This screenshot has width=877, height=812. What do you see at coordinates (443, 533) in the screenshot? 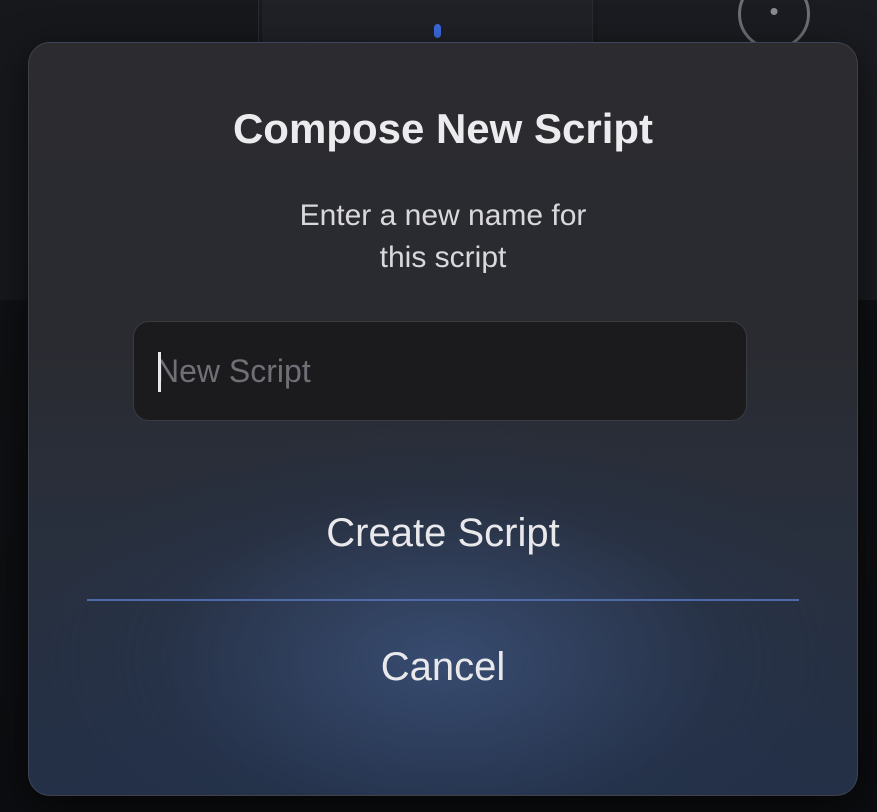
I see `create-script-button: Create Script` at bounding box center [443, 533].